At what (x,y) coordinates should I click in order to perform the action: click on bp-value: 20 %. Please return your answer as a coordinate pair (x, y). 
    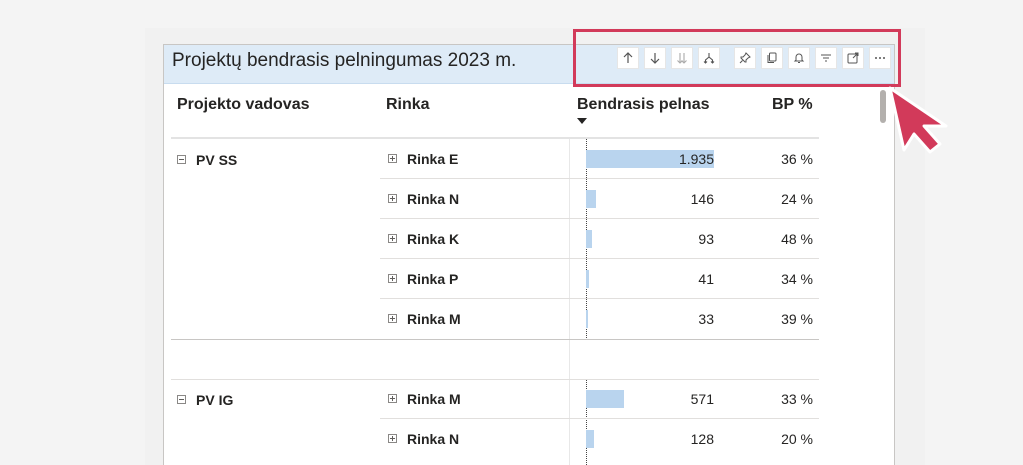
    Looking at the image, I should click on (797, 439).